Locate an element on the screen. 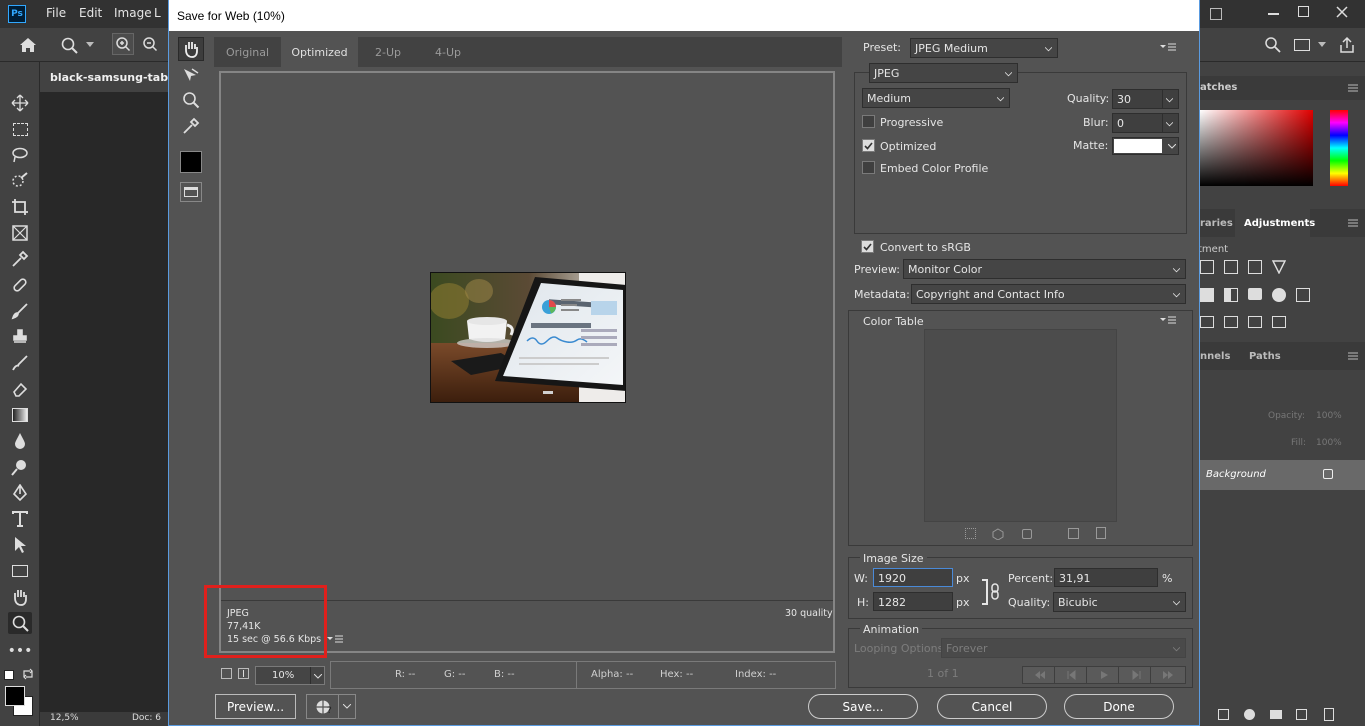  healing-brush-icon is located at coordinates (20, 285).